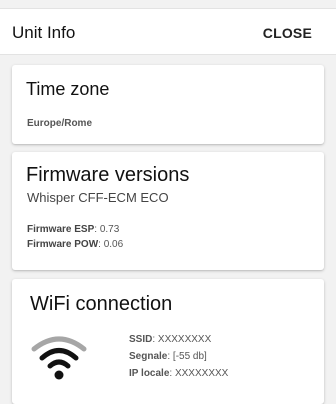 The width and height of the screenshot is (336, 404). Describe the element at coordinates (63, 244) in the screenshot. I see `firmware-pow-label: Firmware POW` at that location.